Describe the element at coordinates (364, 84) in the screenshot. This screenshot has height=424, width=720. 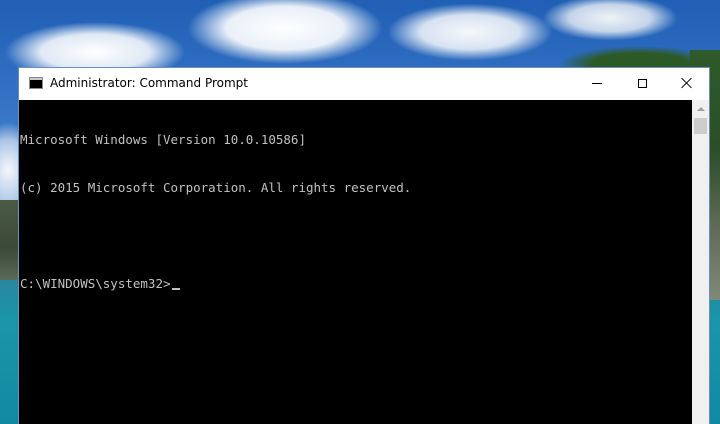
I see `title-bar: Administrator: Command Prompt` at that location.